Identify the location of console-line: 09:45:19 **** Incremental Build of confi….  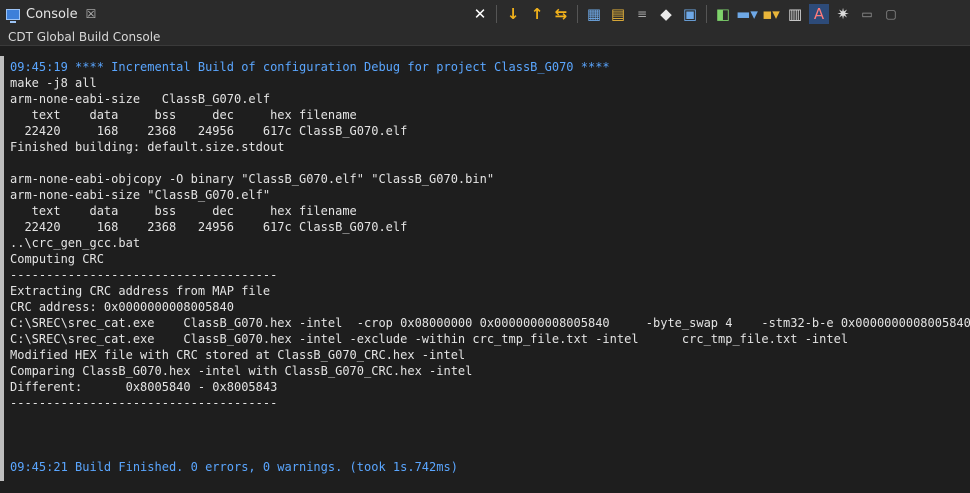
(310, 67).